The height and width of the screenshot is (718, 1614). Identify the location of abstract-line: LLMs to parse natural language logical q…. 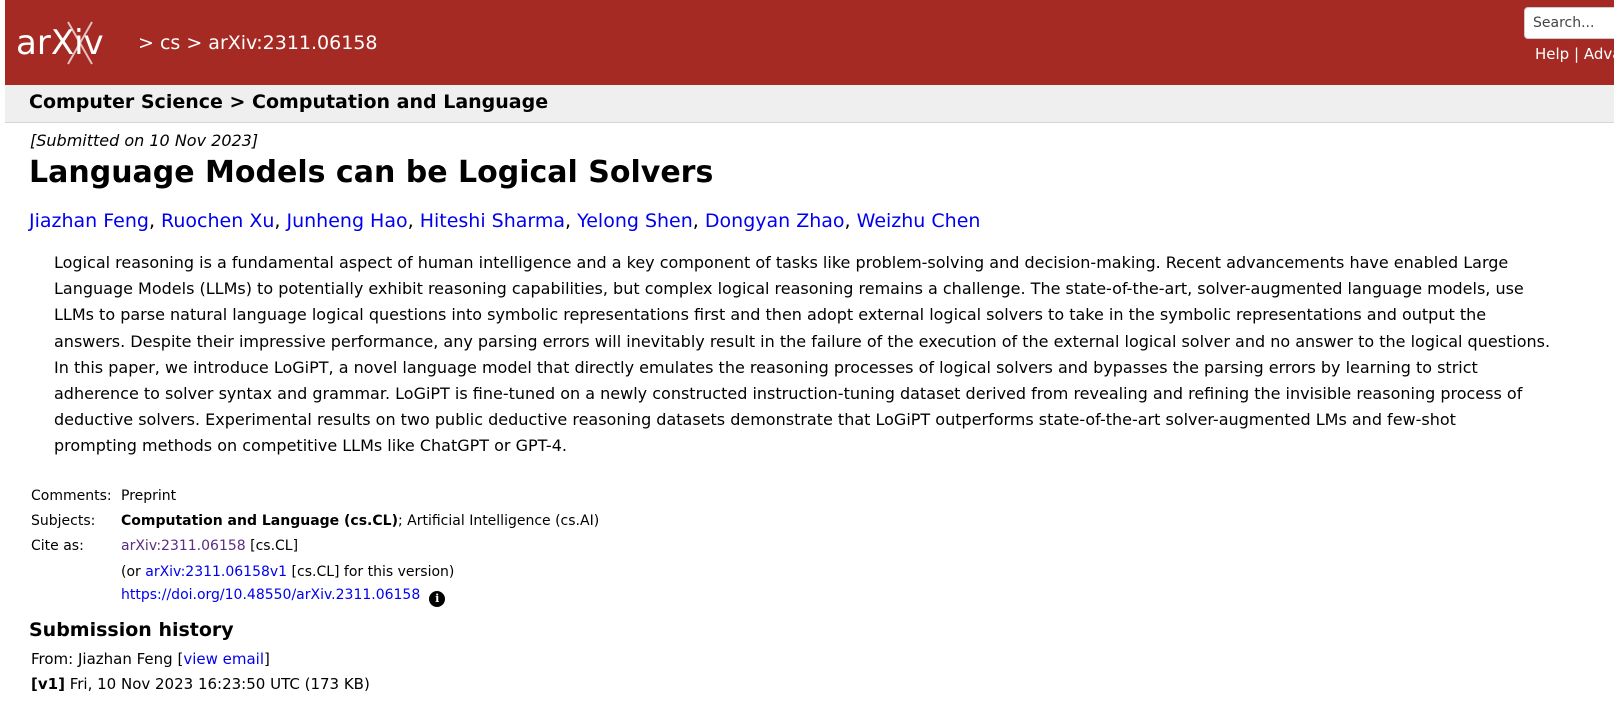
(770, 315).